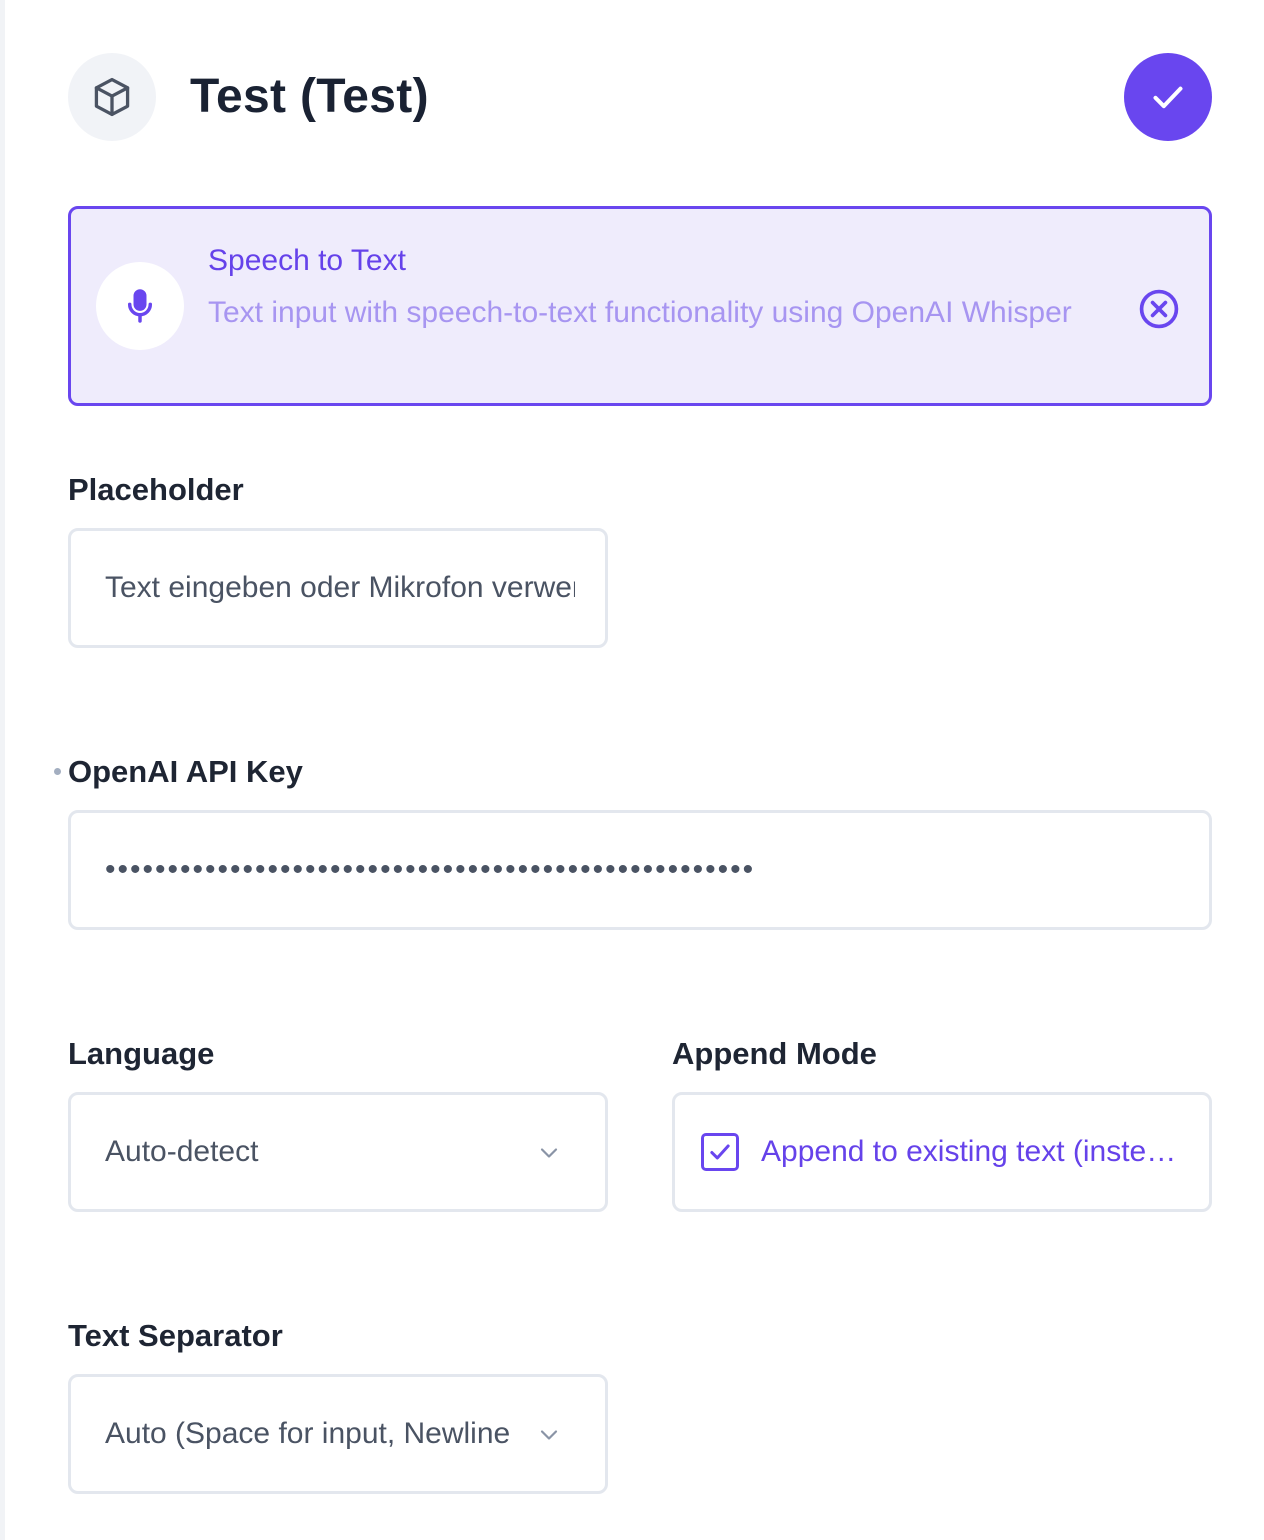 The height and width of the screenshot is (1540, 1264). What do you see at coordinates (141, 1053) in the screenshot?
I see `language-label: Language` at bounding box center [141, 1053].